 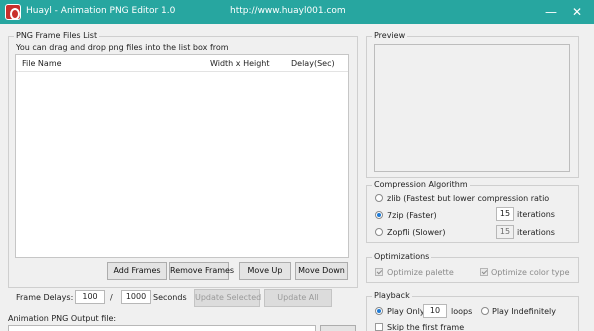 What do you see at coordinates (321, 271) in the screenshot?
I see `move-down-button: Move Down` at bounding box center [321, 271].